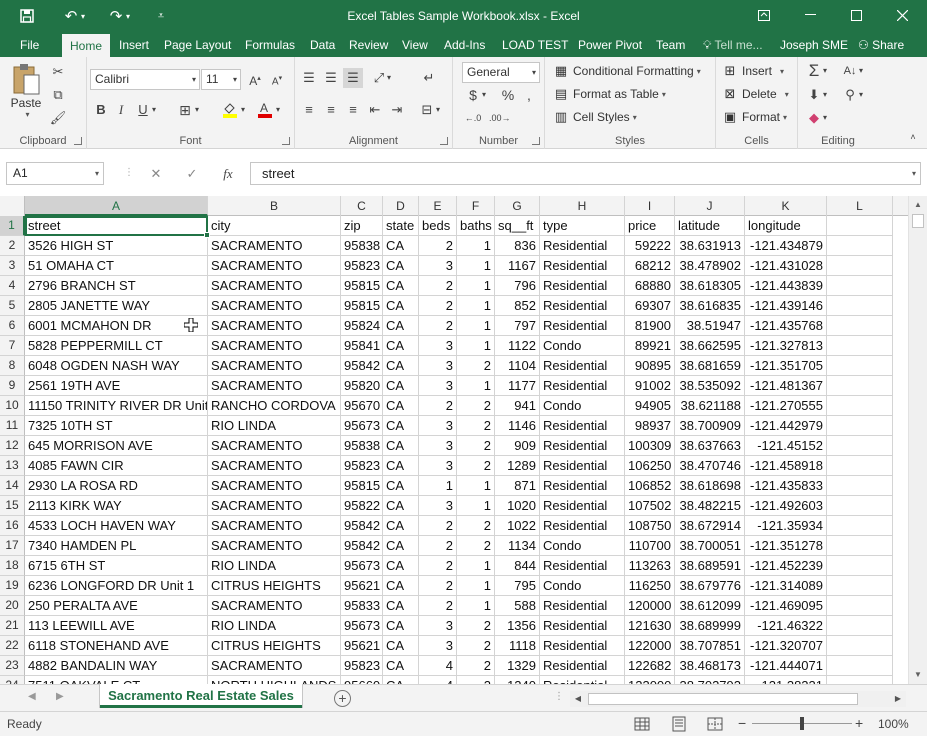 This screenshot has width=927, height=736. Describe the element at coordinates (116, 666) in the screenshot. I see `cell-a23: 4882 BANDALIN WAY` at that location.